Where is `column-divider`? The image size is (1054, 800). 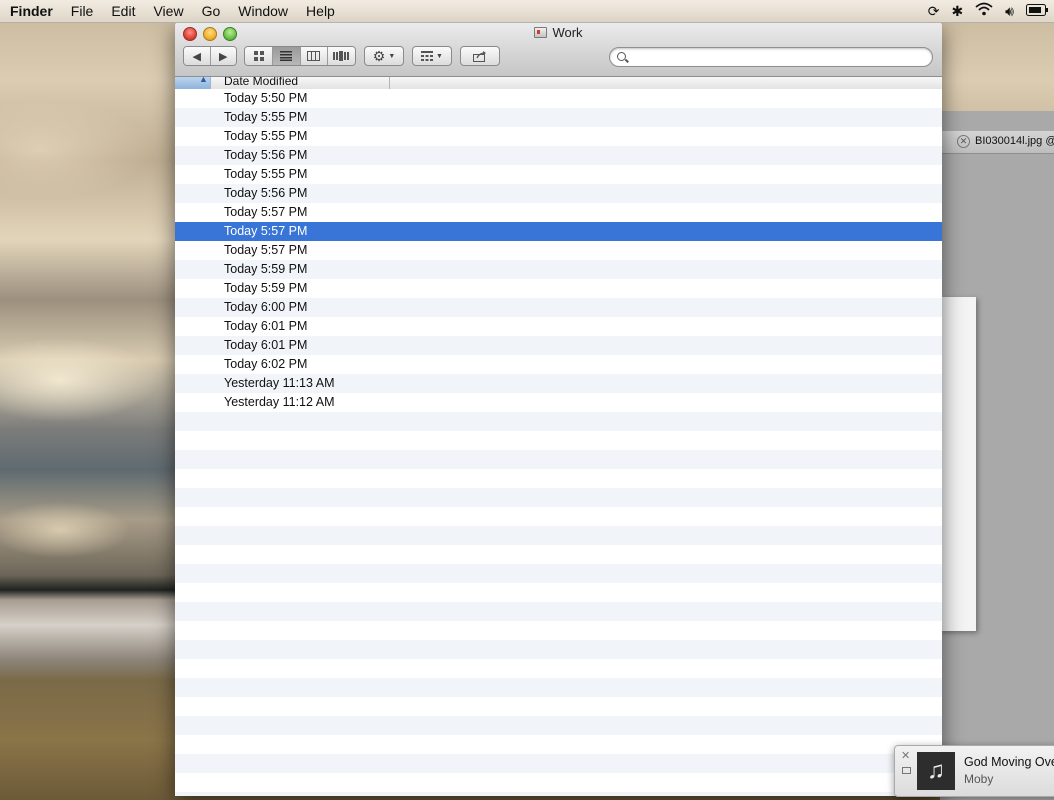 column-divider is located at coordinates (389, 83).